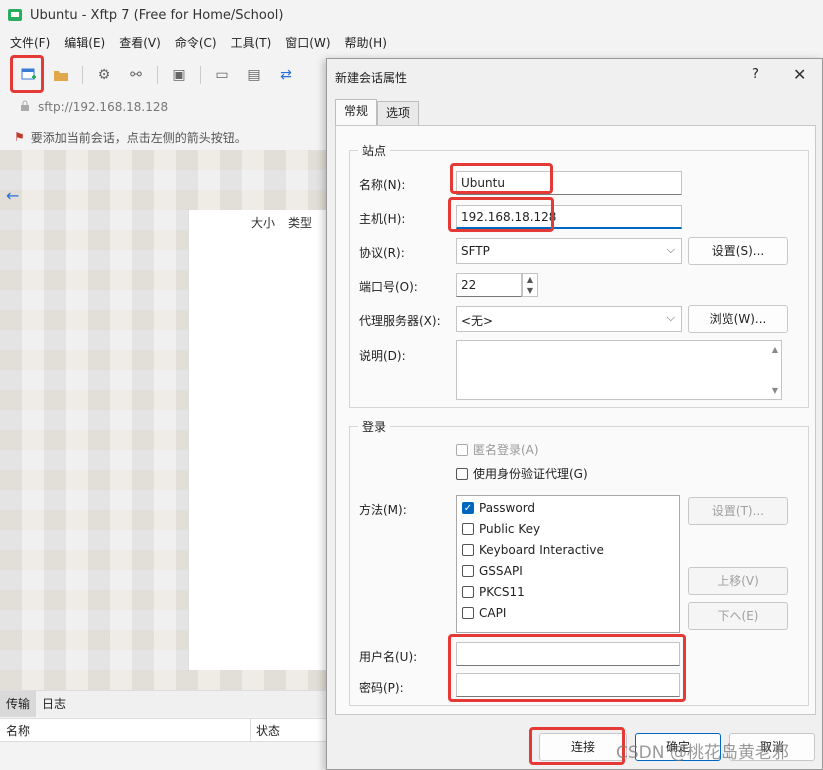  I want to click on protocol-value: SFTP, so click(475, 251).